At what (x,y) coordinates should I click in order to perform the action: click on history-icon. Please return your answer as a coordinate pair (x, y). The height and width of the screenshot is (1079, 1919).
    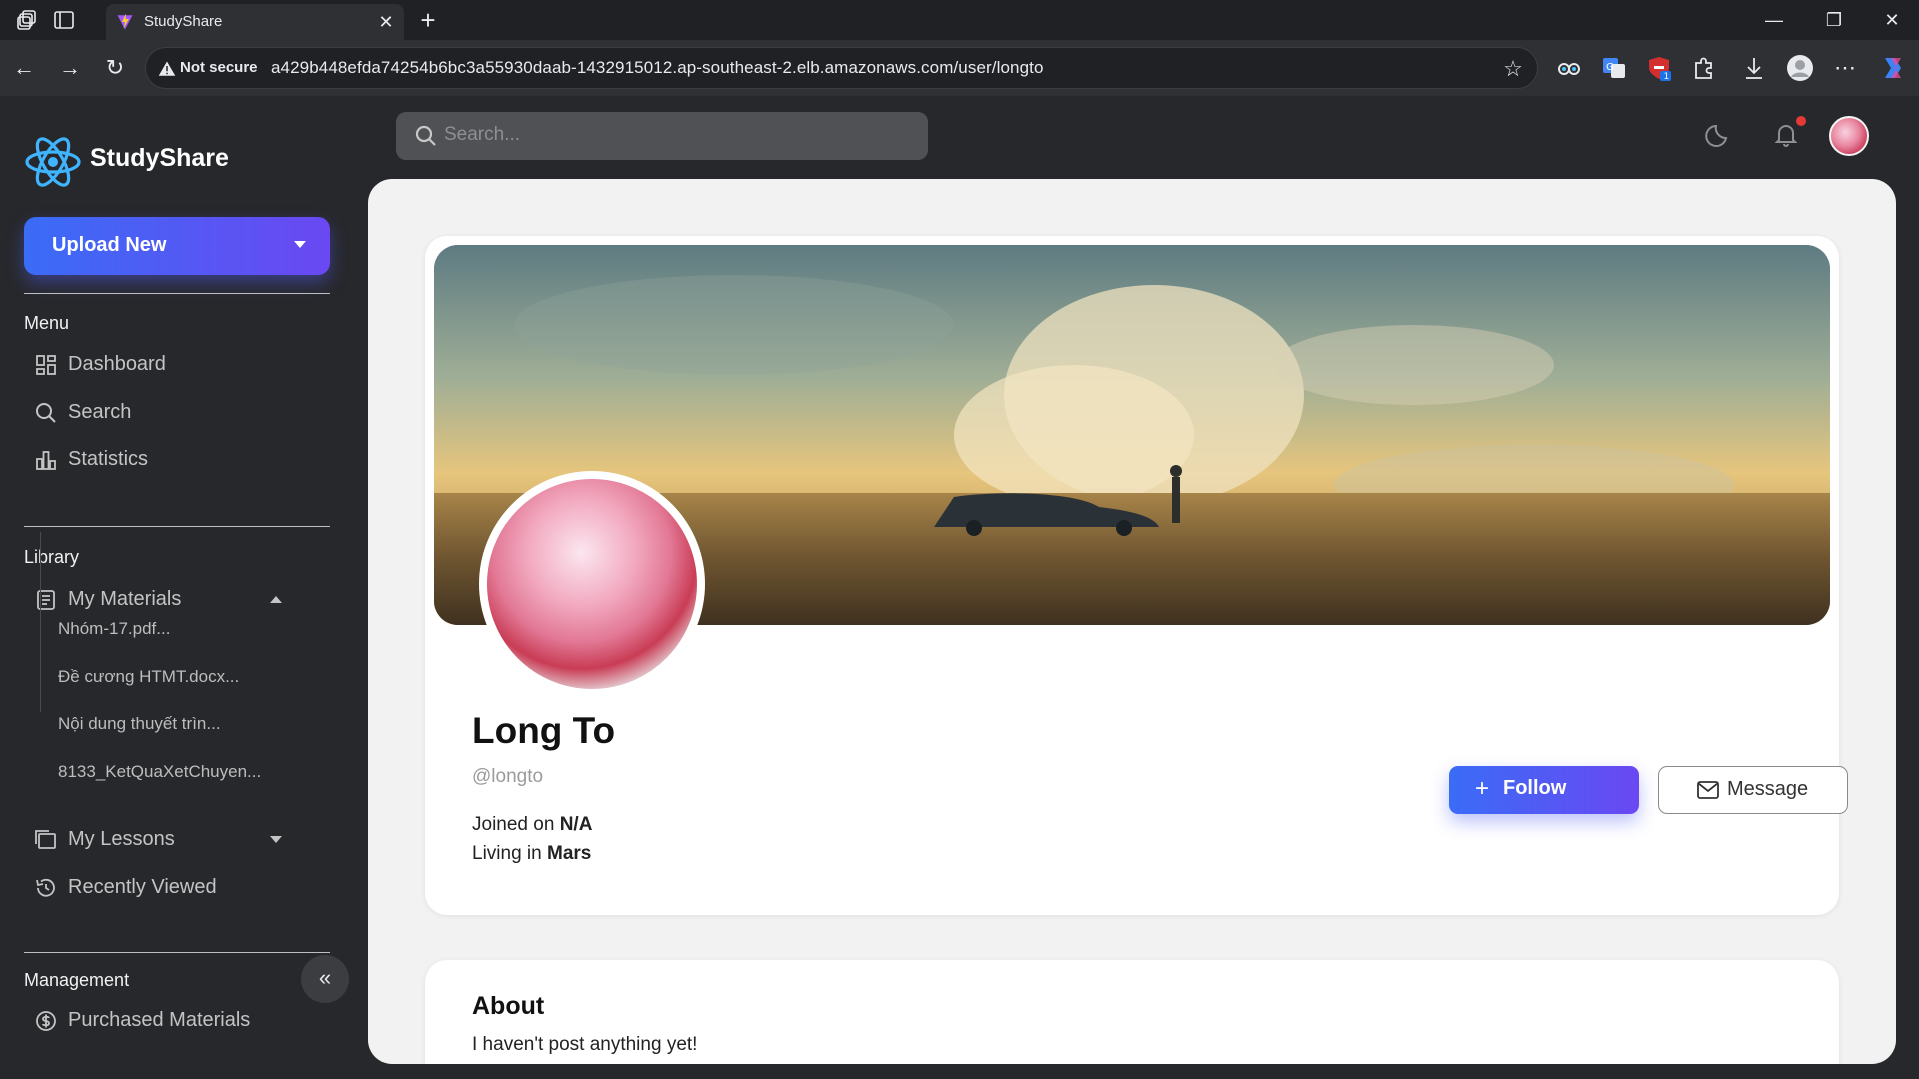
    Looking at the image, I should click on (45, 887).